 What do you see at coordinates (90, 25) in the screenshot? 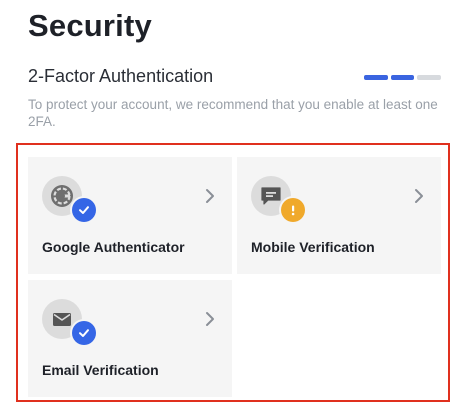
I see `page-title: Security` at bounding box center [90, 25].